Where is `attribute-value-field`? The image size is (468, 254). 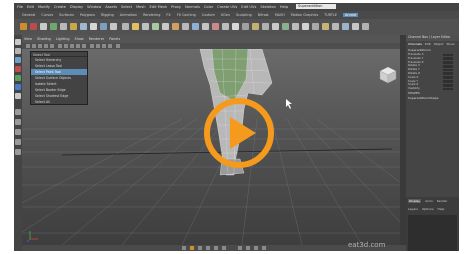
attribute-value-field is located at coordinates (448, 89).